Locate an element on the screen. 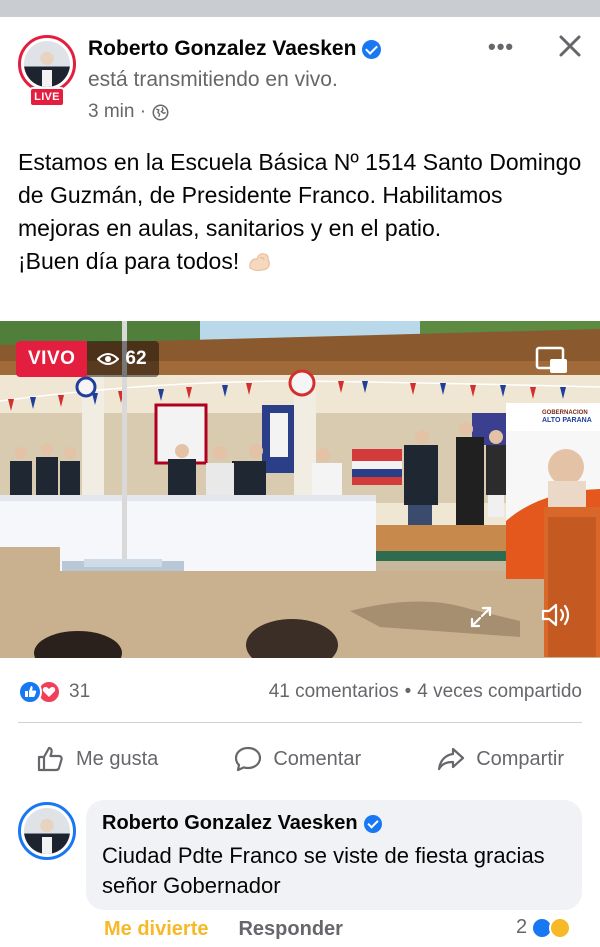  live-label: VIVO is located at coordinates (52, 359).